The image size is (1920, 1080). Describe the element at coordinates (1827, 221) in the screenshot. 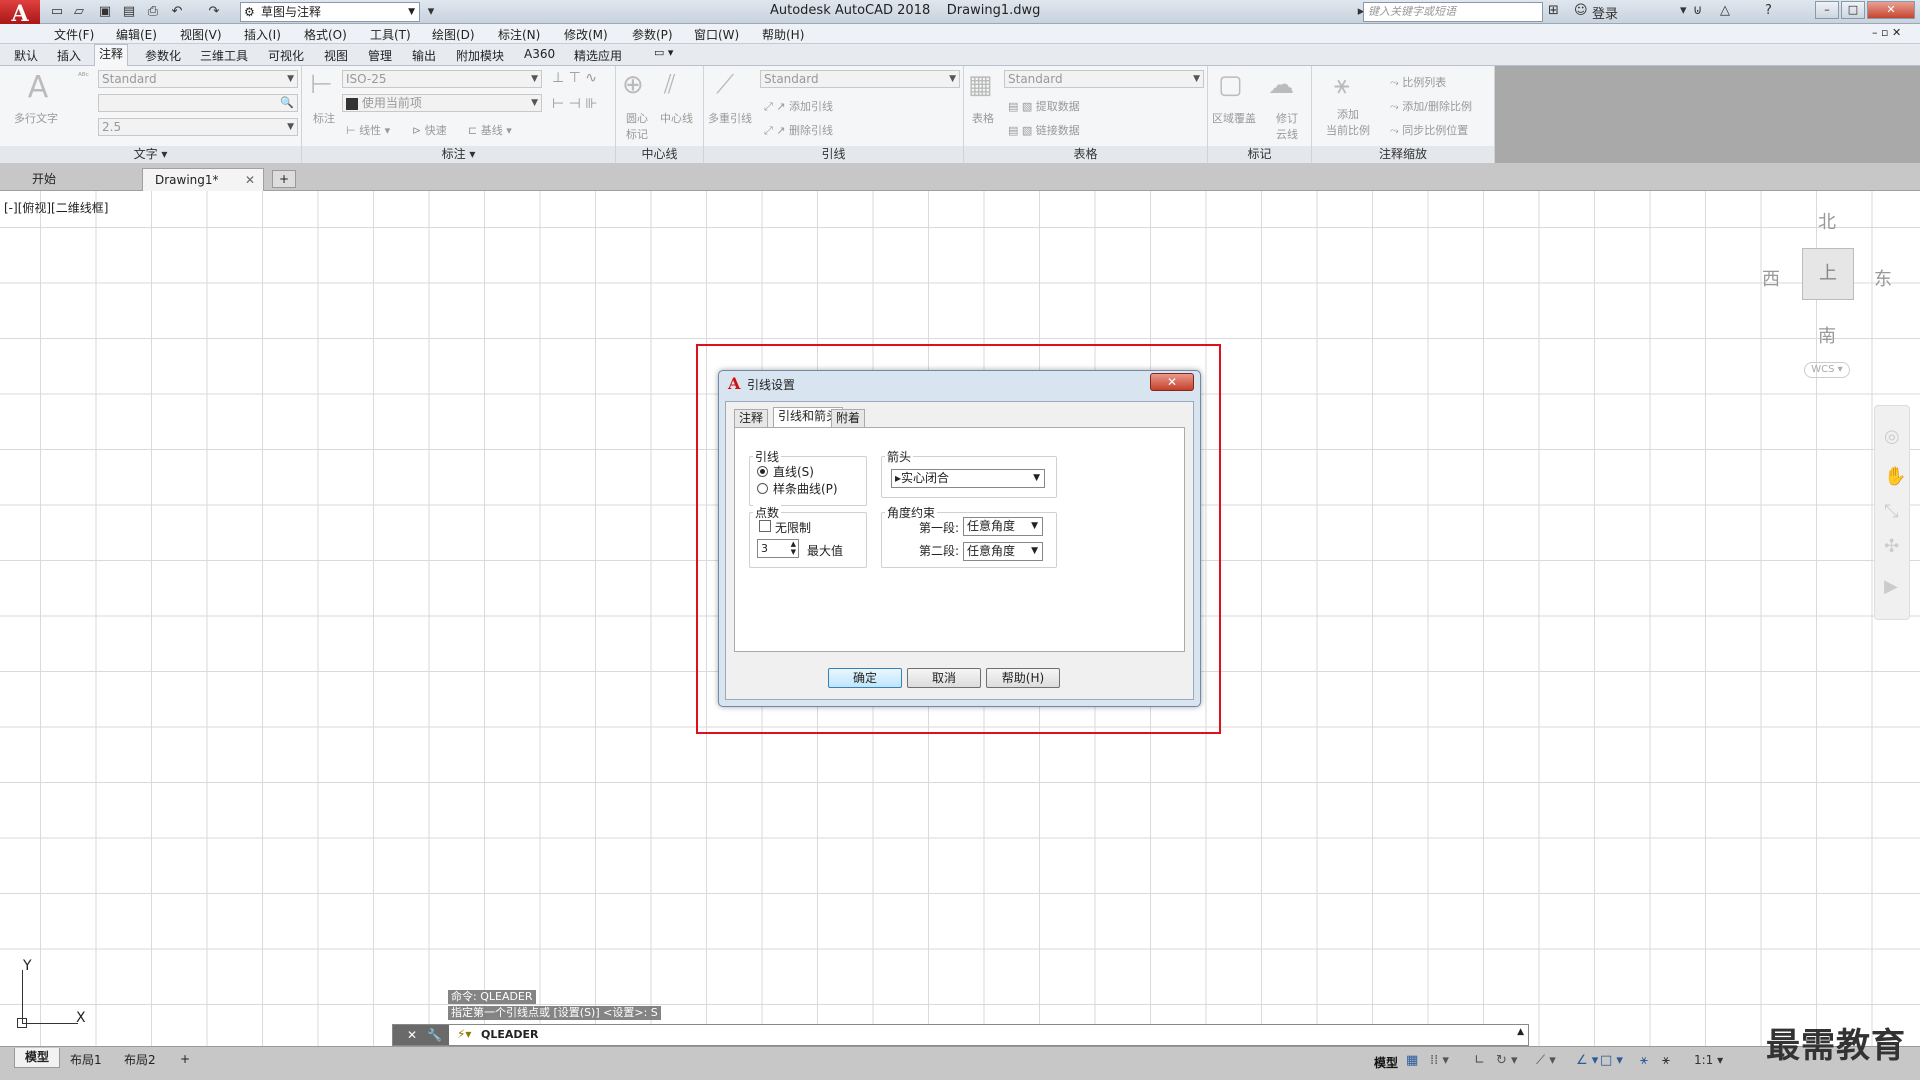

I see `viewcube-north: 北` at that location.